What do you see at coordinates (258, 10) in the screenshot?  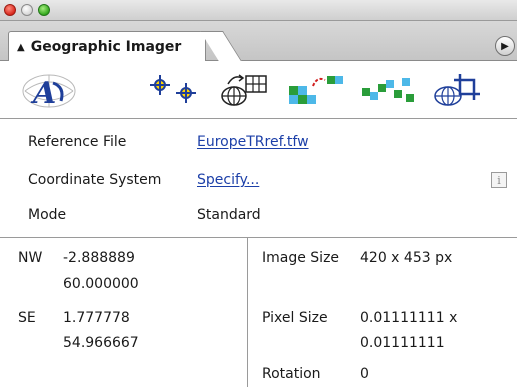 I see `window-title-bar` at bounding box center [258, 10].